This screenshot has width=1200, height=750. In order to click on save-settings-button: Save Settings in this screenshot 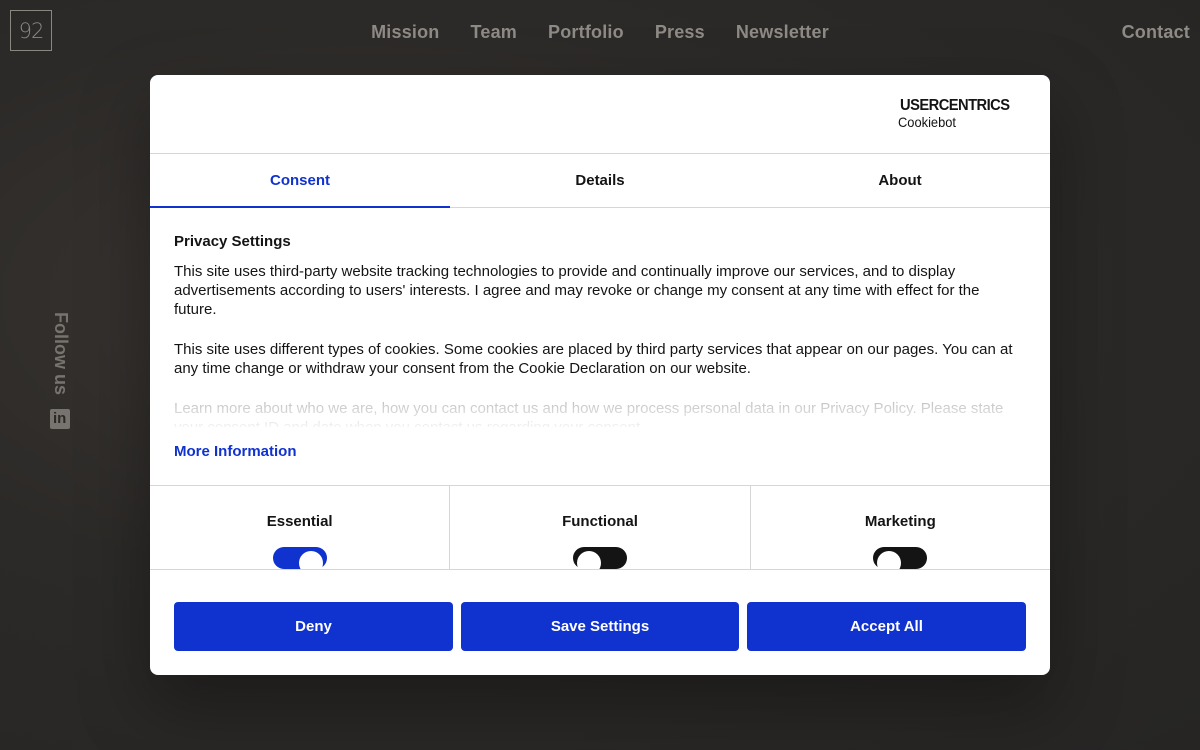, I will do `click(600, 626)`.